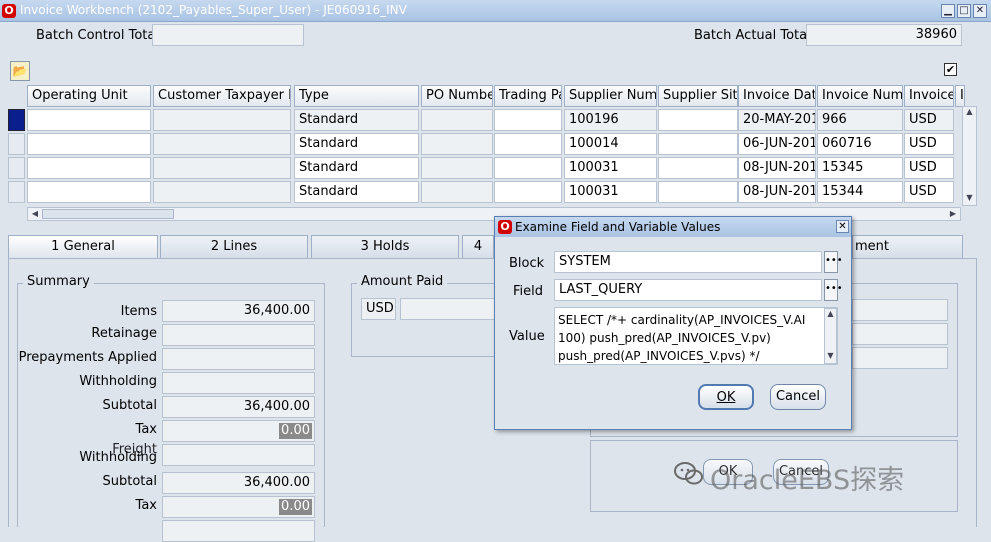 This screenshot has width=991, height=542. I want to click on folder-open-icon: 📂, so click(20, 71).